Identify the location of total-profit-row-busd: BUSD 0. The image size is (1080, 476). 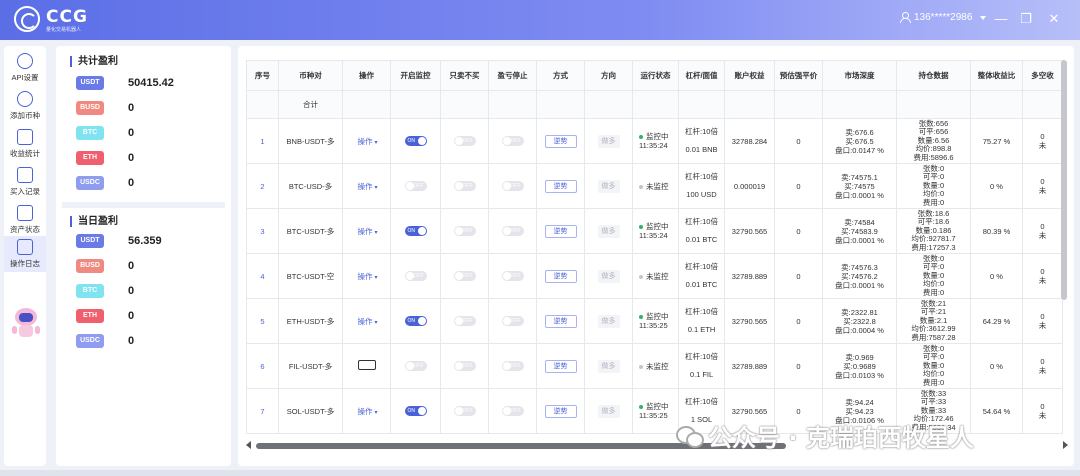
(146, 109).